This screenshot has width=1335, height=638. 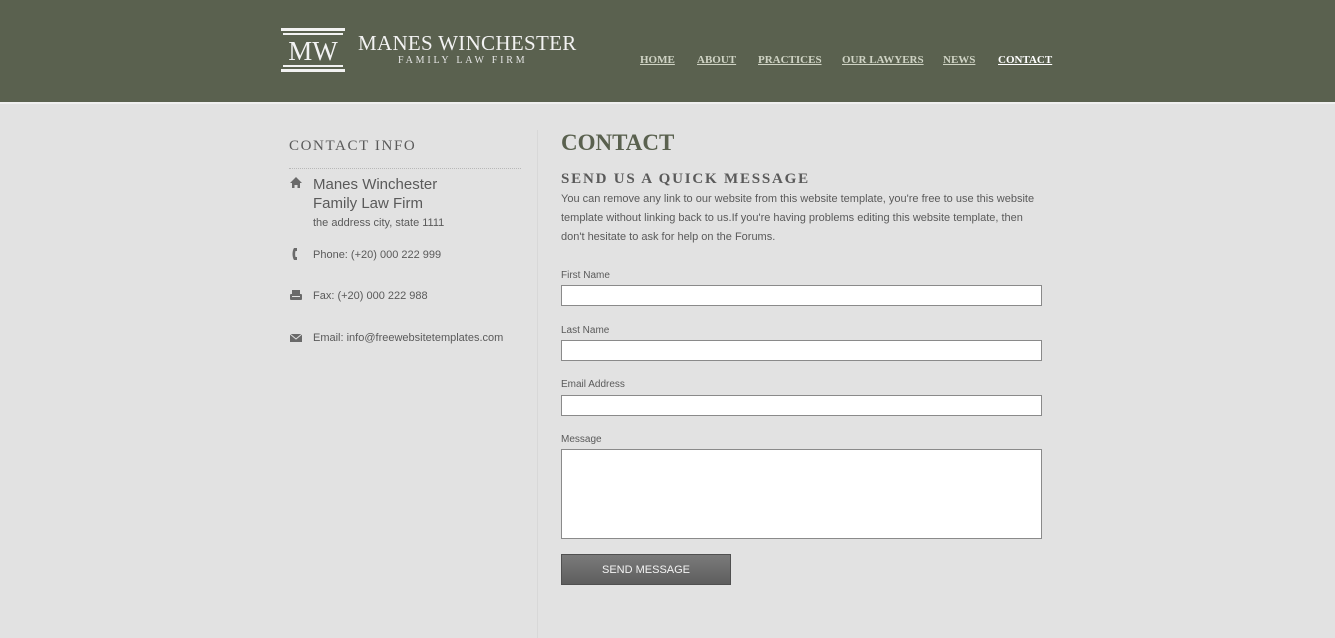 I want to click on svg-text: MW, so click(x=313, y=51).